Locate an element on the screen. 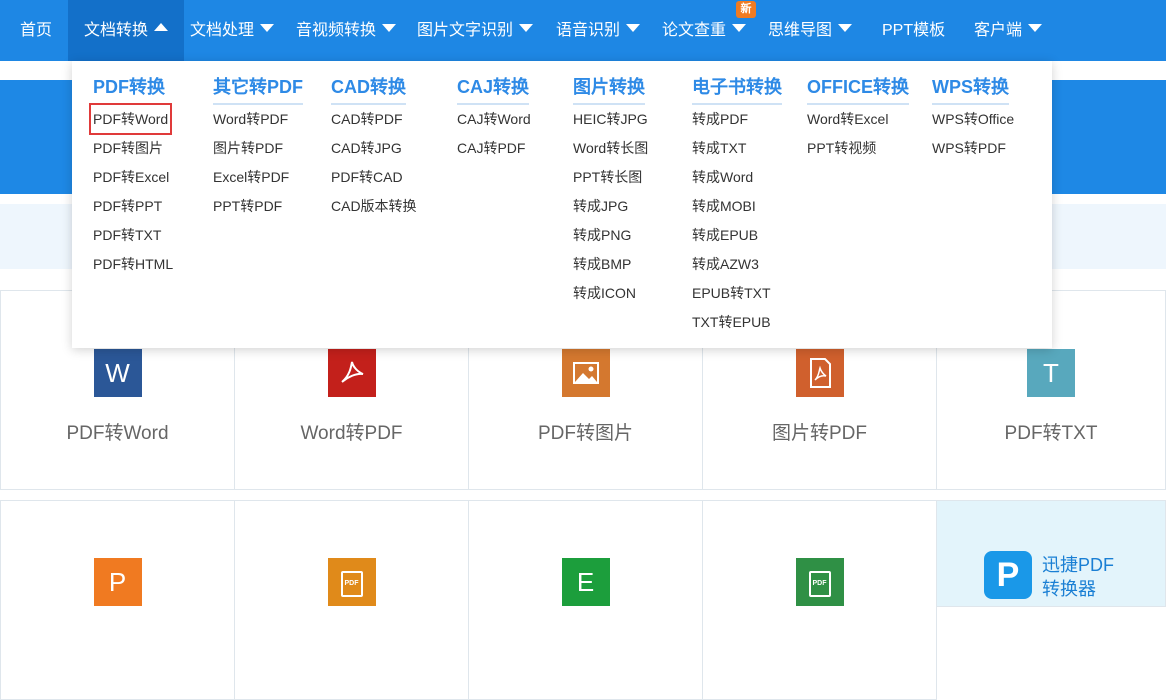 The image size is (1166, 700). menu-item: WPS转Office is located at coordinates (973, 119).